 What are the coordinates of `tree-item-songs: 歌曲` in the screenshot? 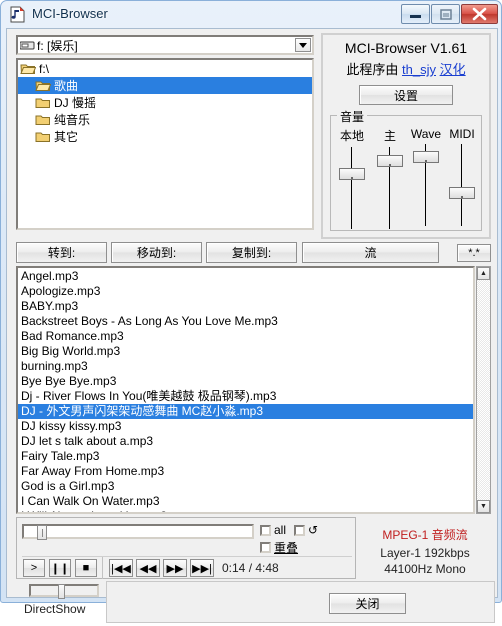 It's located at (165, 85).